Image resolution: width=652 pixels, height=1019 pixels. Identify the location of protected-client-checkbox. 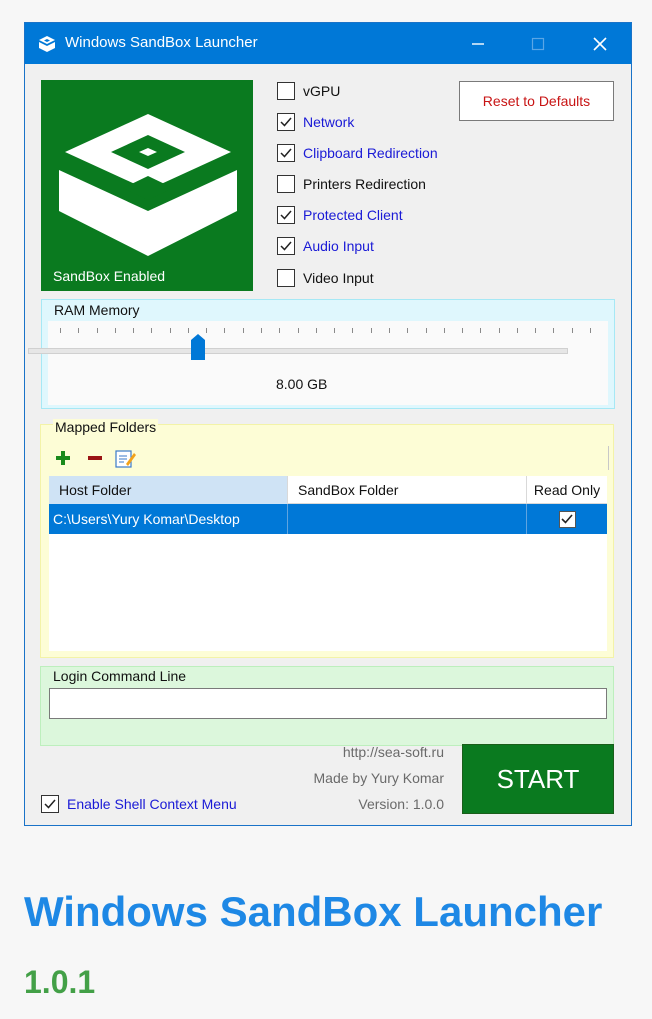
(286, 215).